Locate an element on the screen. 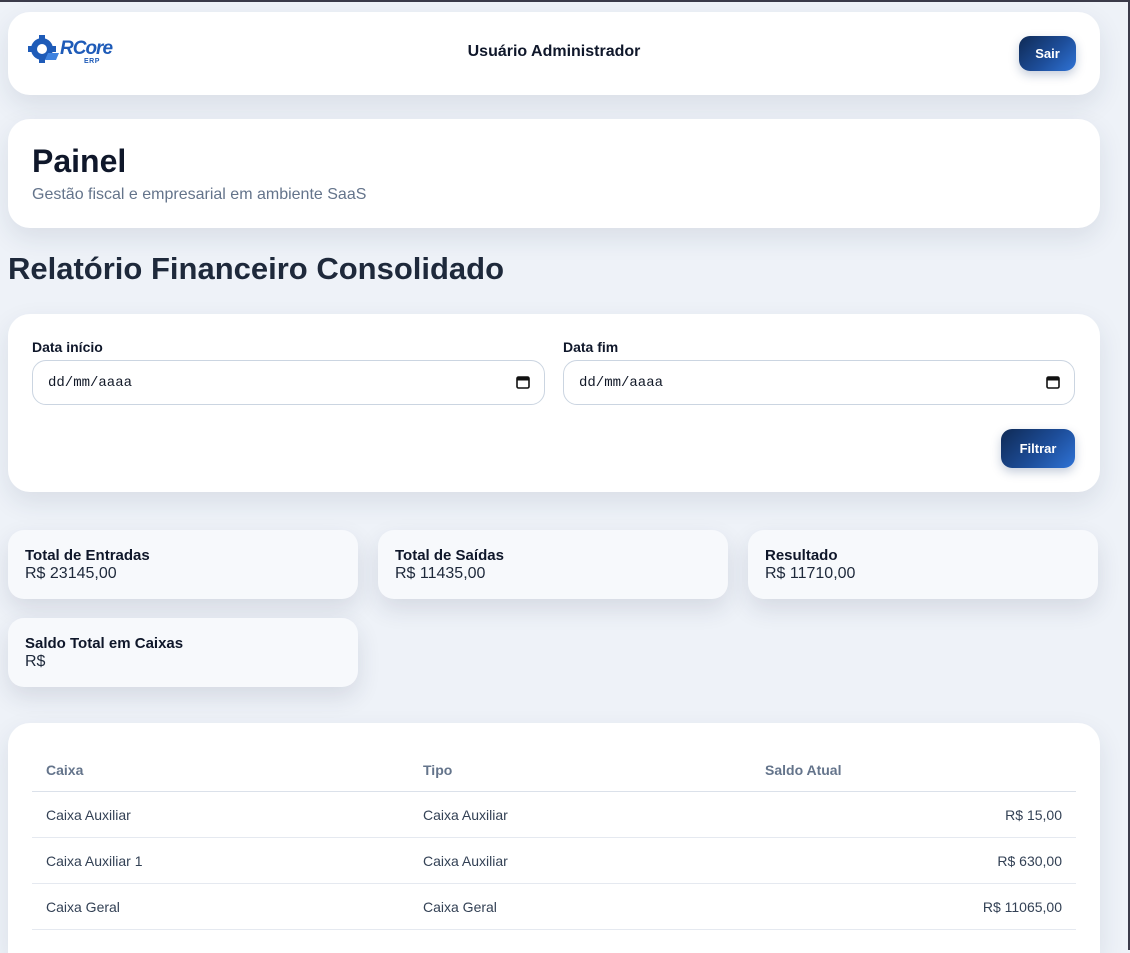 The image size is (1130, 953). page-title: Painel is located at coordinates (79, 161).